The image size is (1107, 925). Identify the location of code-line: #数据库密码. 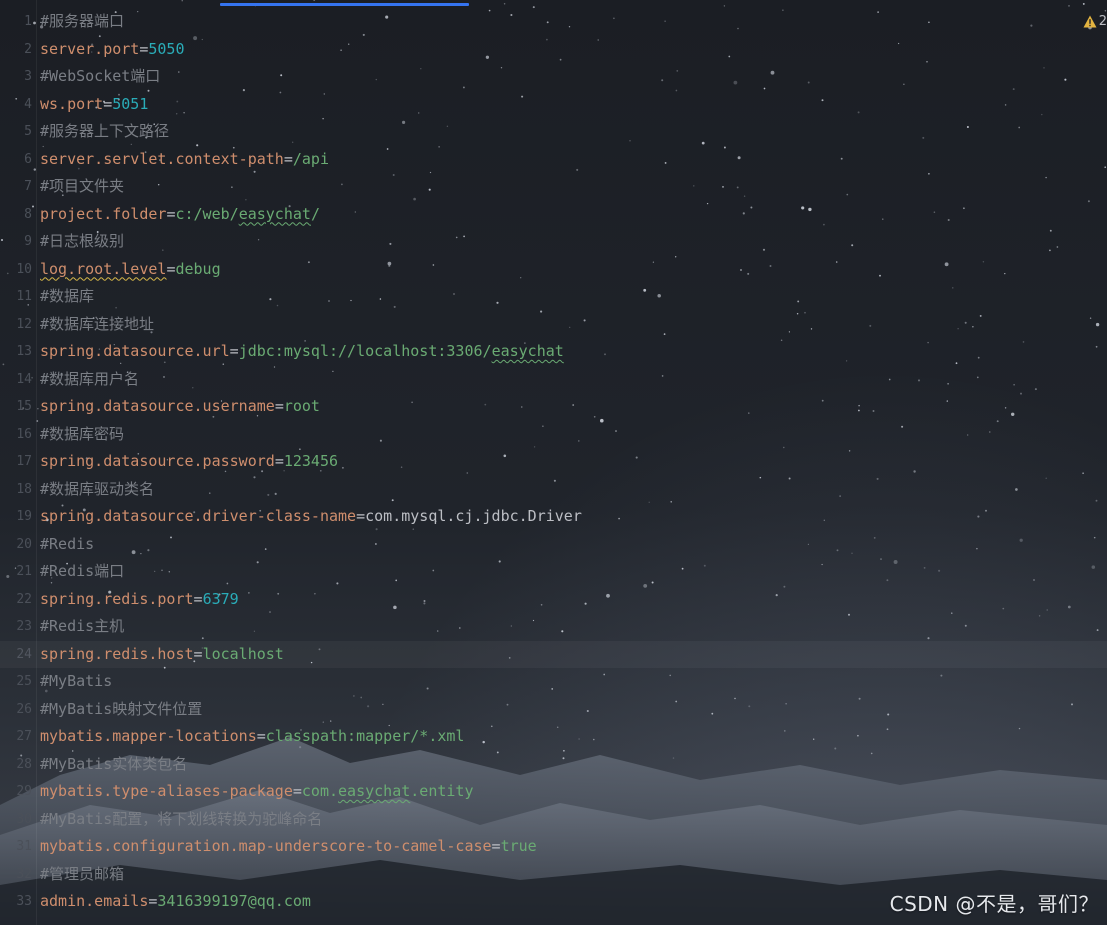
(553, 435).